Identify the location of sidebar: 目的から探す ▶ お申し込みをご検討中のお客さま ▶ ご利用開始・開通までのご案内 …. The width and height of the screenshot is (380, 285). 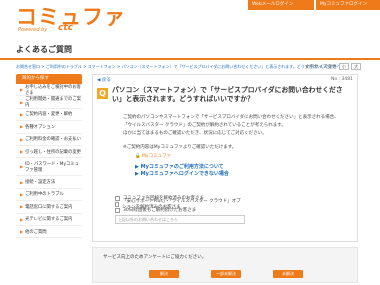
(49, 156).